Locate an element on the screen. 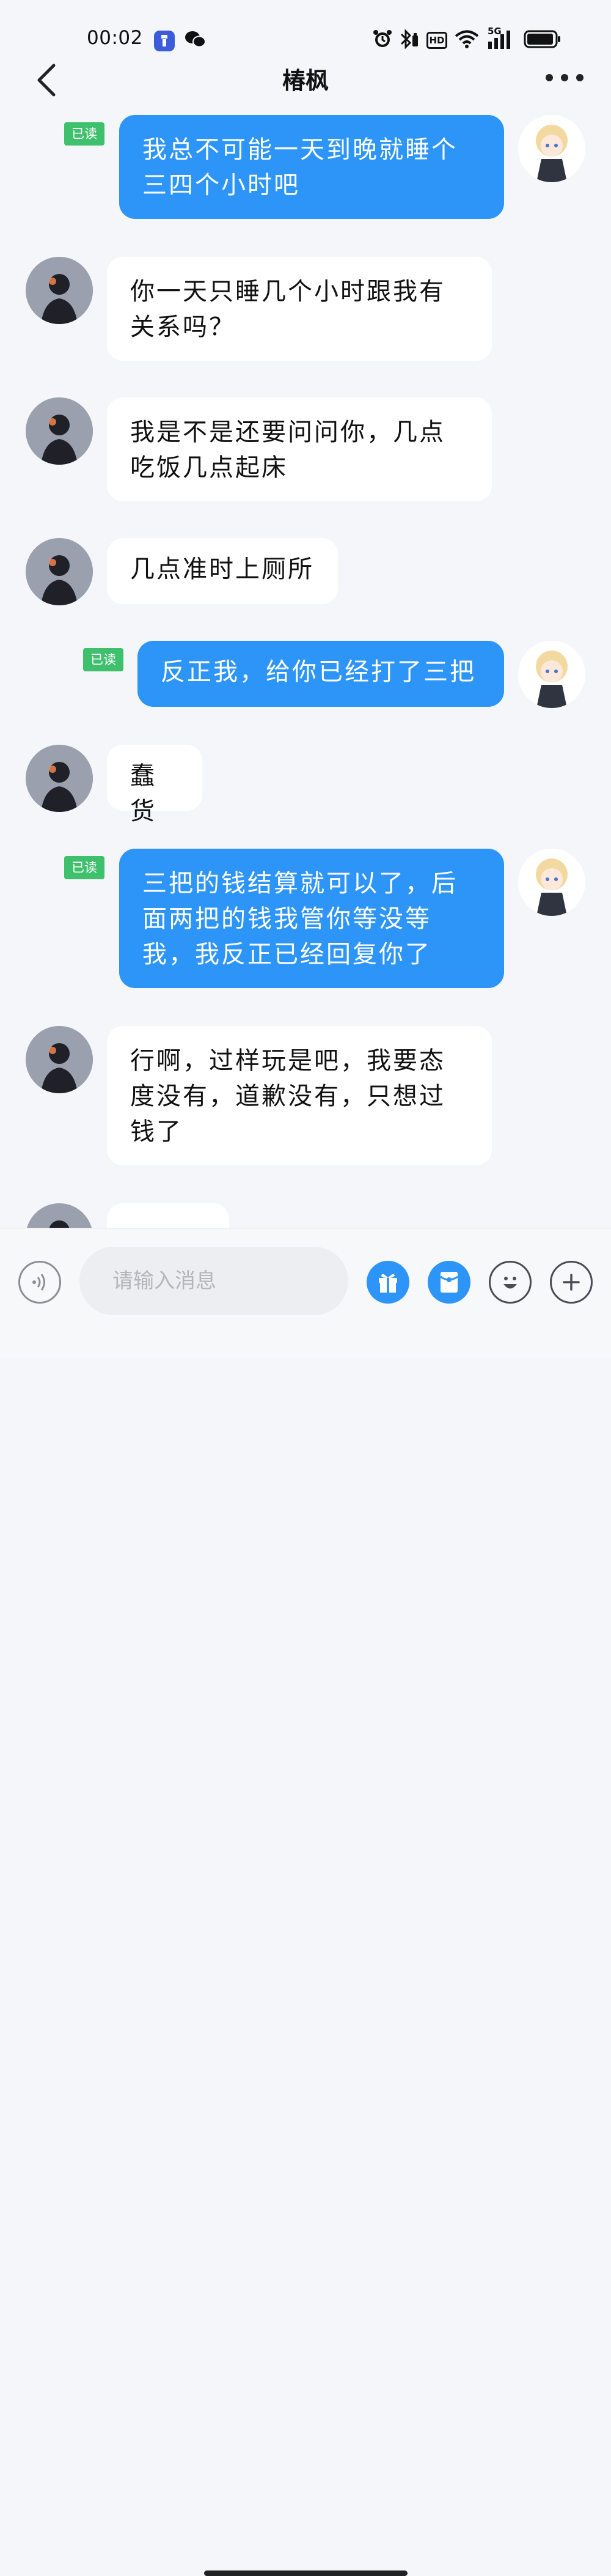 Image resolution: width=611 pixels, height=2576 pixels. message-row: 已读 三把的钱结算就可以了，后面两把的钱我管你等没等我，我反正已经回复你了 is located at coordinates (305, 922).